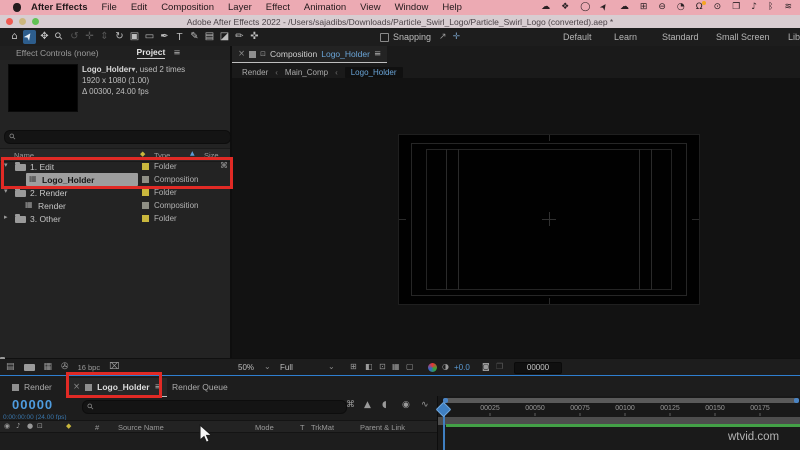  What do you see at coordinates (29, 367) in the screenshot?
I see `new-folder-icon` at bounding box center [29, 367].